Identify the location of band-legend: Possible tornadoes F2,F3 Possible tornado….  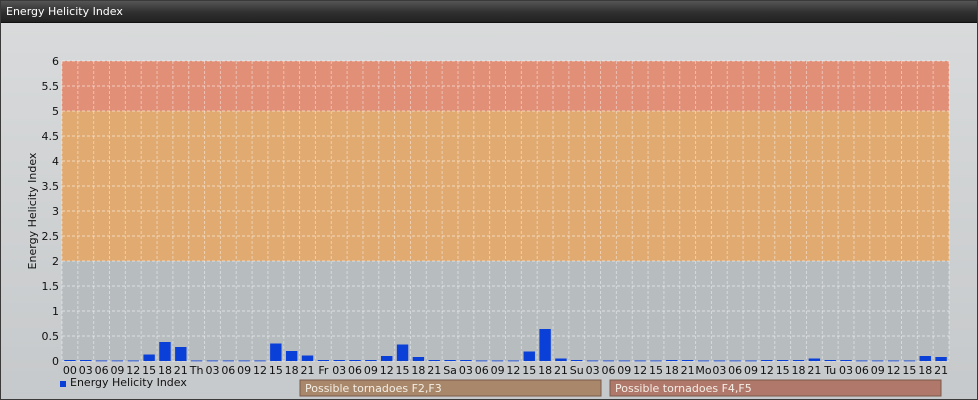
(620, 388).